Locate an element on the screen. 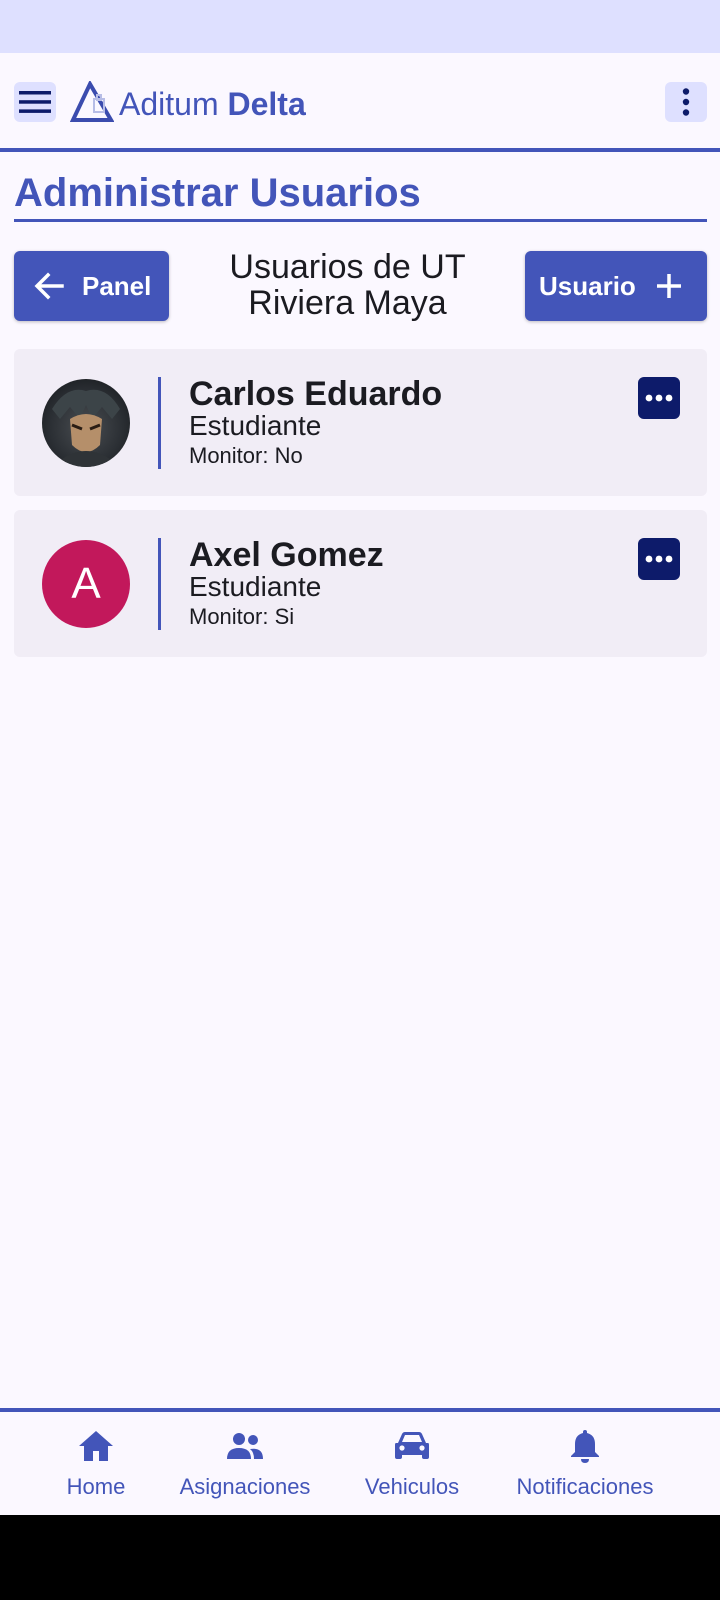 The height and width of the screenshot is (1600, 720). section-heading: Usuarios de UT Riviera Maya is located at coordinates (347, 285).